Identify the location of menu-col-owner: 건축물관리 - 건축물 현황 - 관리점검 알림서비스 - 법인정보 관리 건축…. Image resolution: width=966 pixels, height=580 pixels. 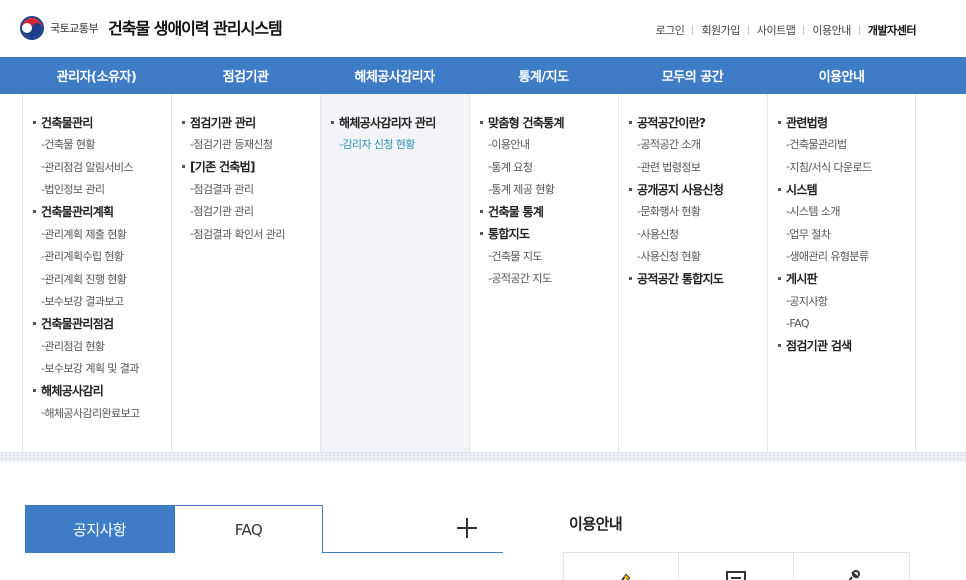
(96, 273).